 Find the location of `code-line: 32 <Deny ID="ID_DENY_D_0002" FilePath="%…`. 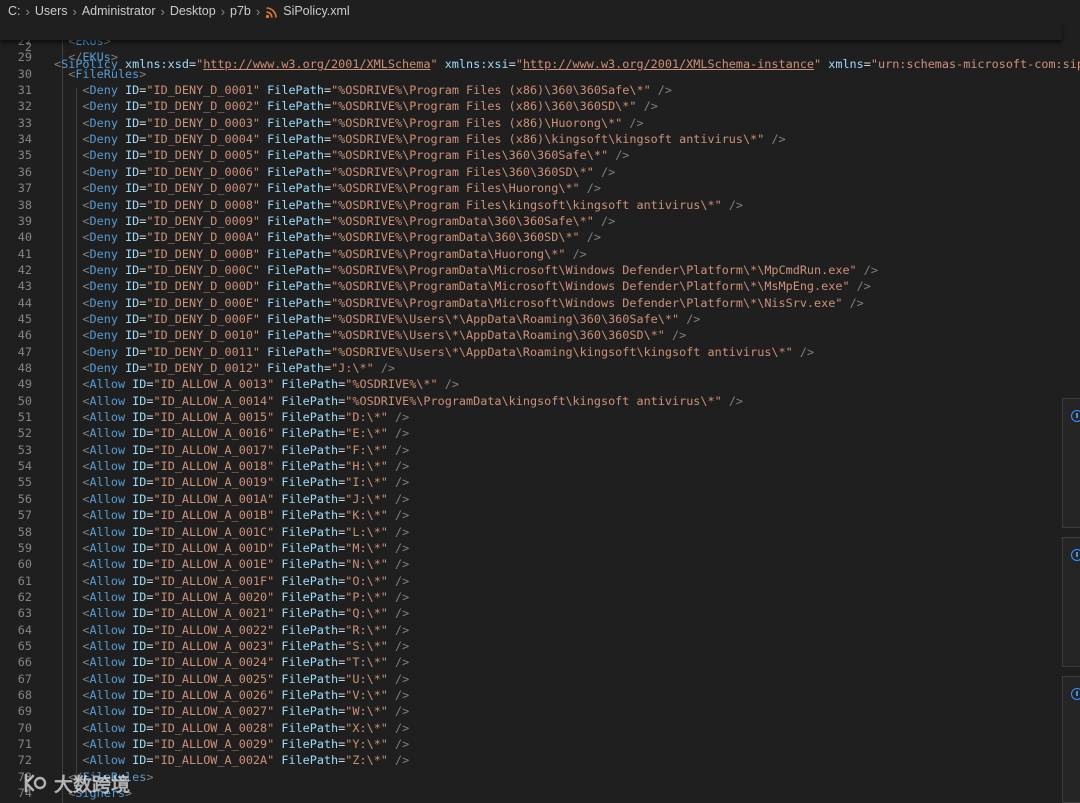

code-line: 32 <Deny ID="ID_DENY_D_0002" FilePath="%… is located at coordinates (531, 106).